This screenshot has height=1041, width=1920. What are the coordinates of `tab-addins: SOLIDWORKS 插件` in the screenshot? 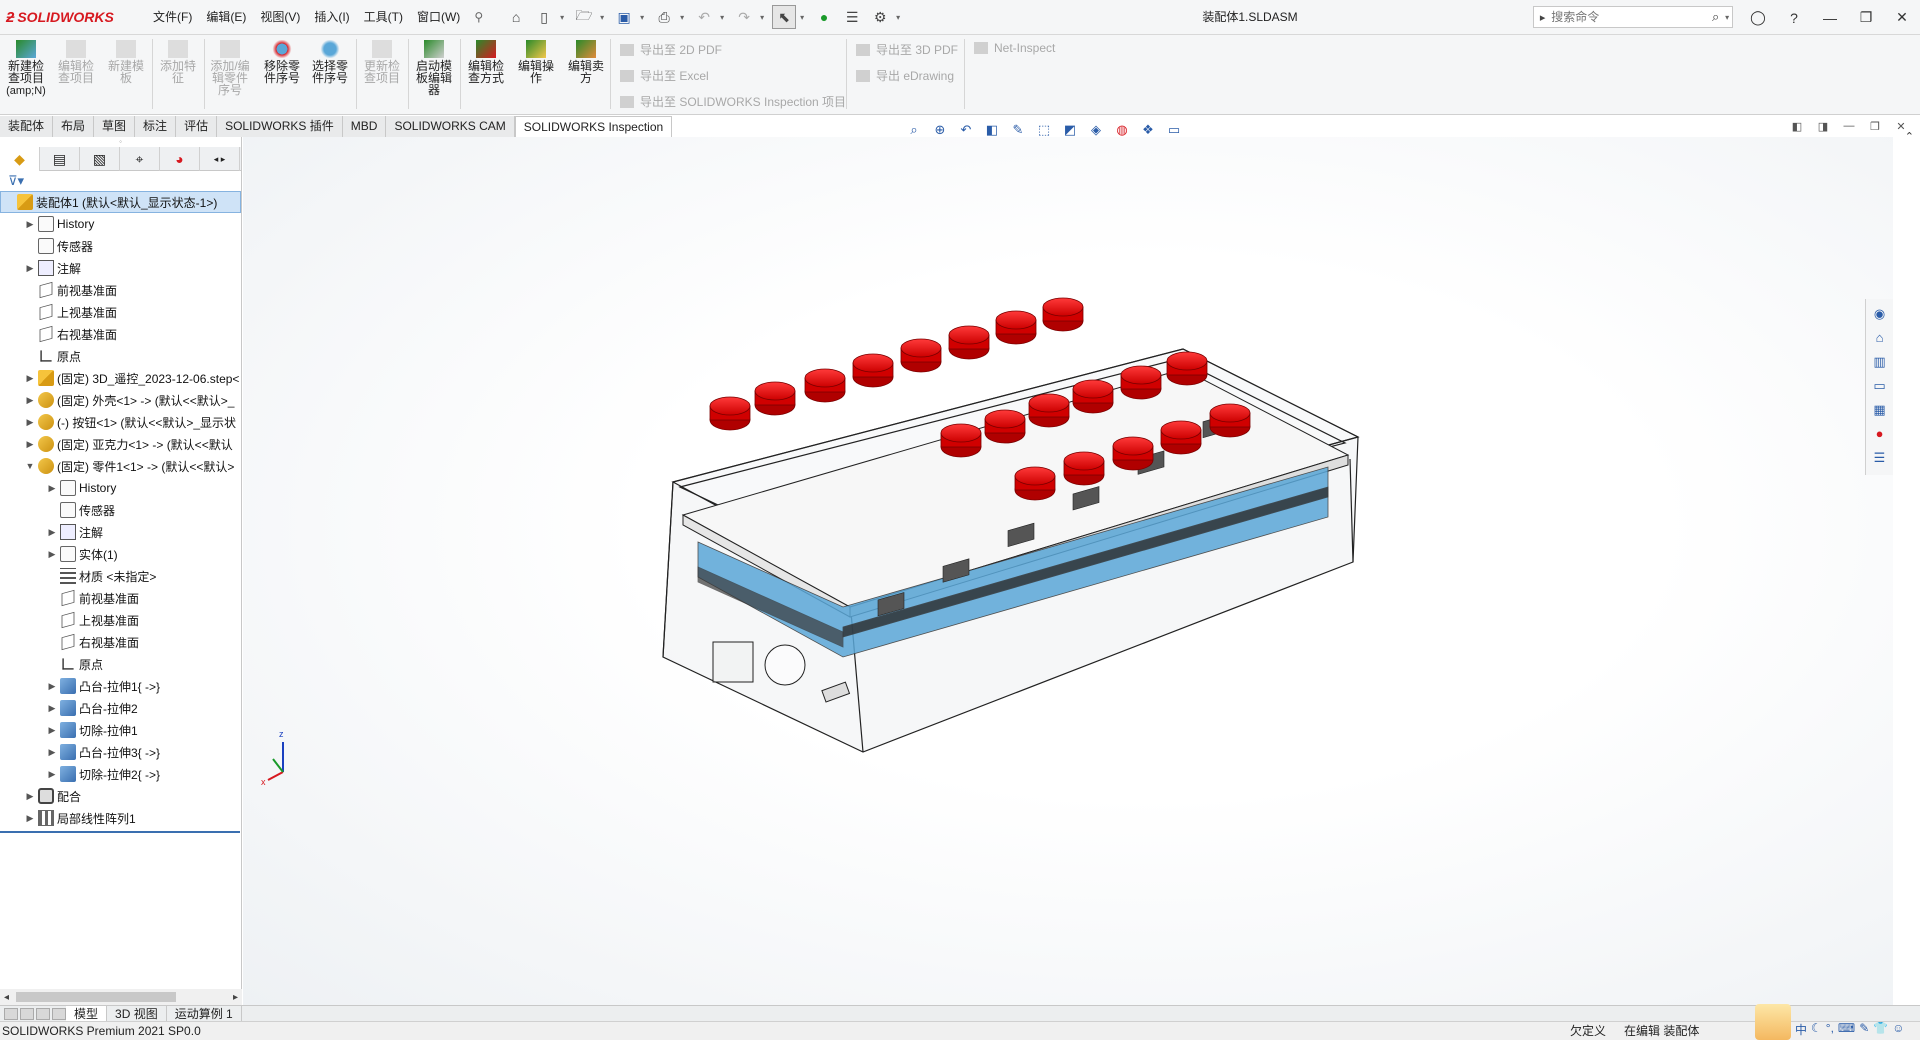 It's located at (280, 126).